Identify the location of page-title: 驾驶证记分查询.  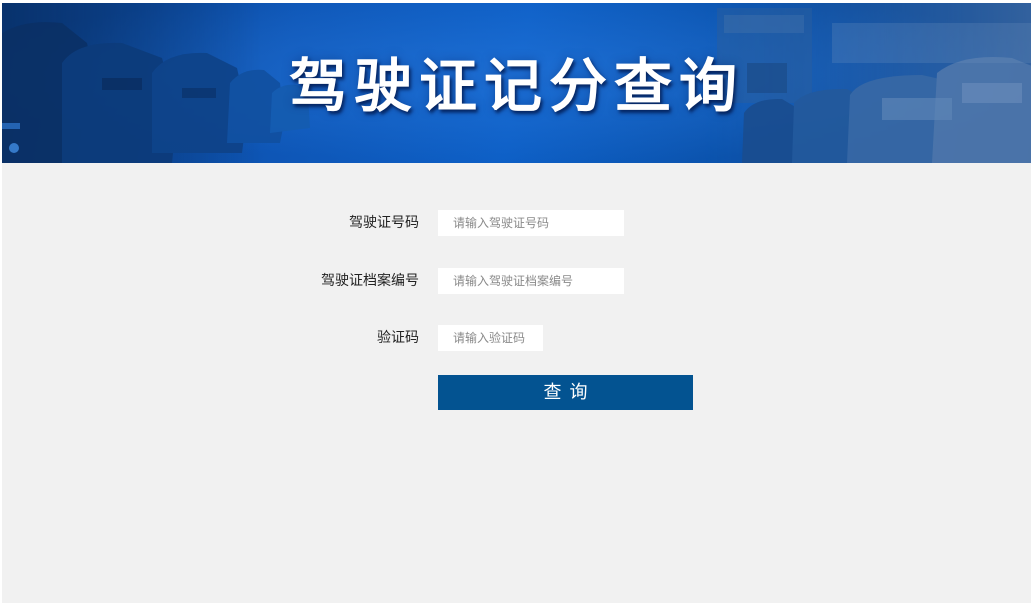
(516, 86).